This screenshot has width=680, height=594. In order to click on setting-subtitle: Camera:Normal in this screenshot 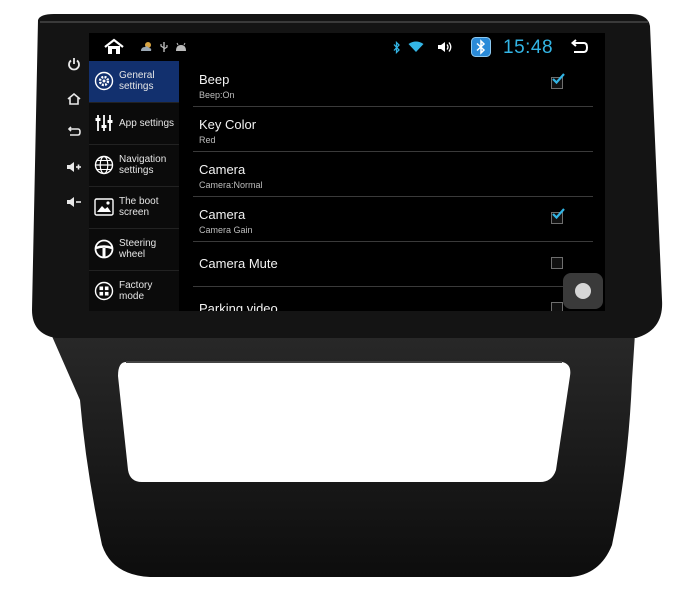, I will do `click(231, 185)`.